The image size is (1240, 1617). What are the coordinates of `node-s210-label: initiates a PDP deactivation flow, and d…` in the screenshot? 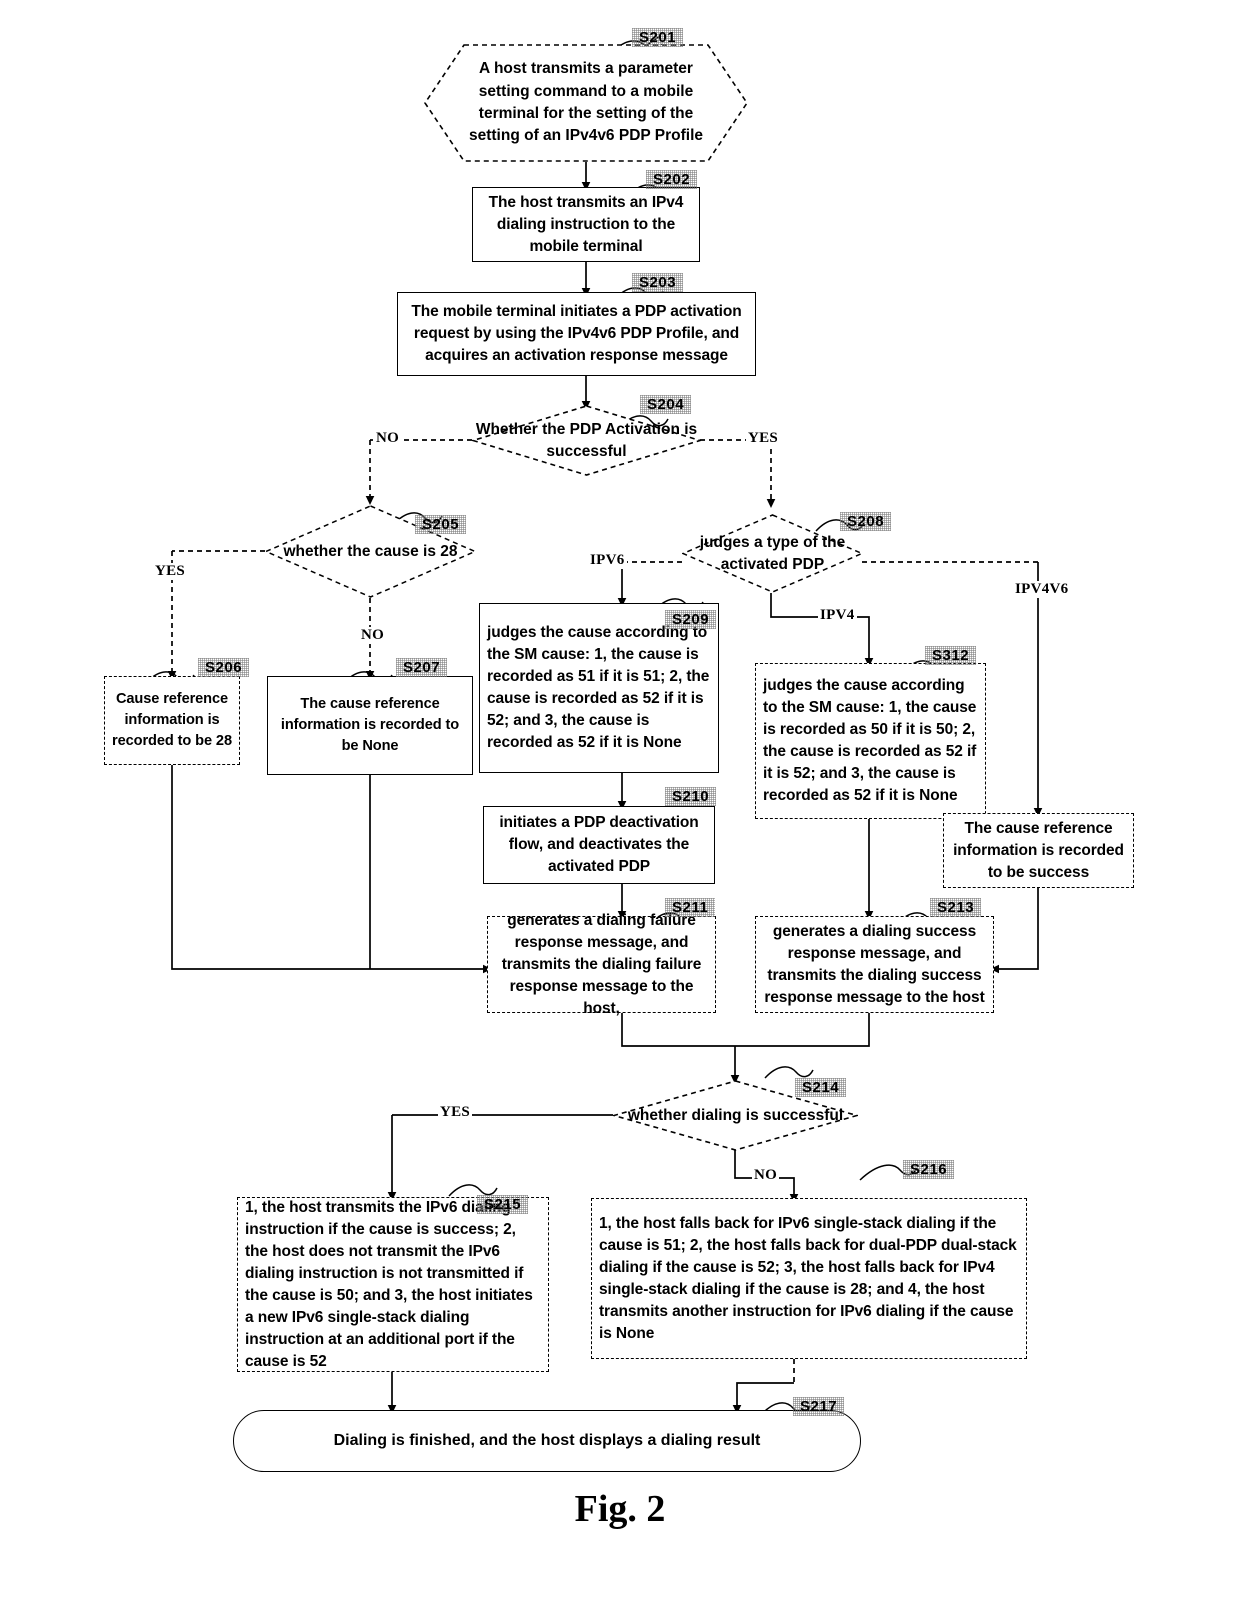 It's located at (599, 844).